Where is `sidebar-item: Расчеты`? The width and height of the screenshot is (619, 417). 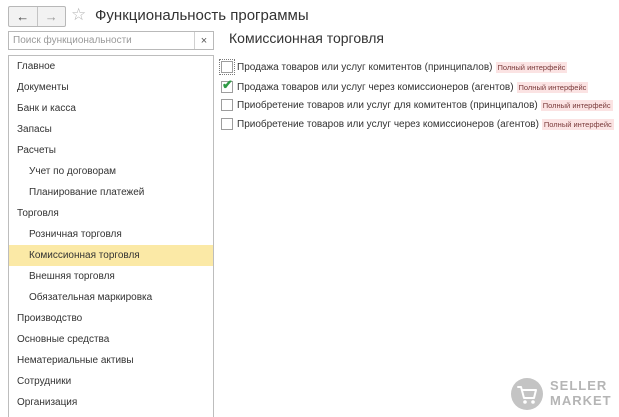
sidebar-item: Расчеты is located at coordinates (111, 150).